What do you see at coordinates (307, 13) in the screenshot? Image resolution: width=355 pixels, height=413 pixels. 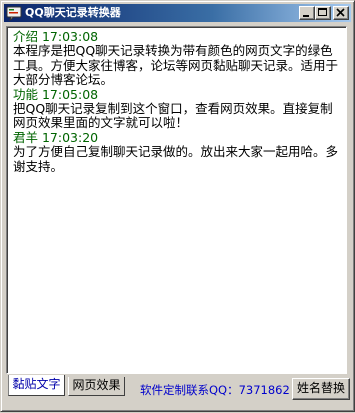 I see `minimize-button` at bounding box center [307, 13].